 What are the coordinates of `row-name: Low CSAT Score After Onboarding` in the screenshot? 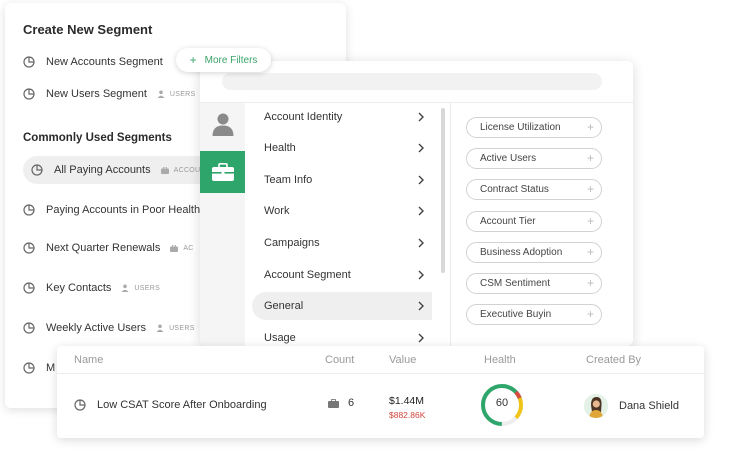 It's located at (182, 405).